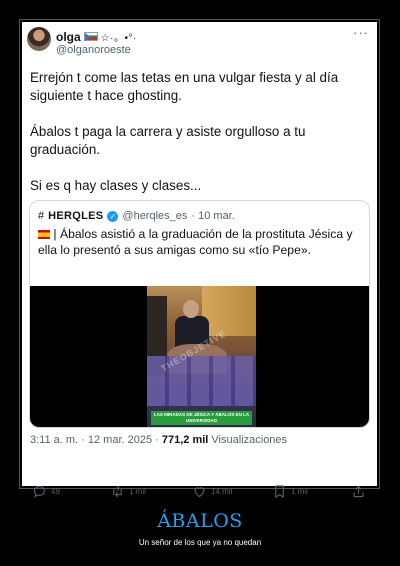 This screenshot has width=400, height=566. What do you see at coordinates (55, 491) in the screenshot?
I see `reply-count: 49` at bounding box center [55, 491].